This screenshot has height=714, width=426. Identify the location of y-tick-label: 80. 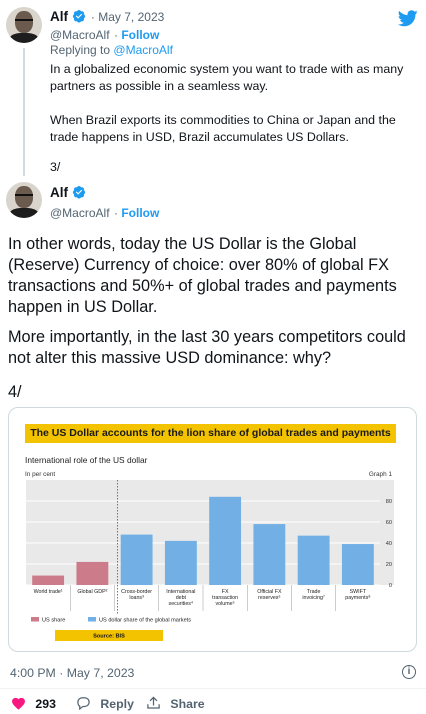
(389, 502).